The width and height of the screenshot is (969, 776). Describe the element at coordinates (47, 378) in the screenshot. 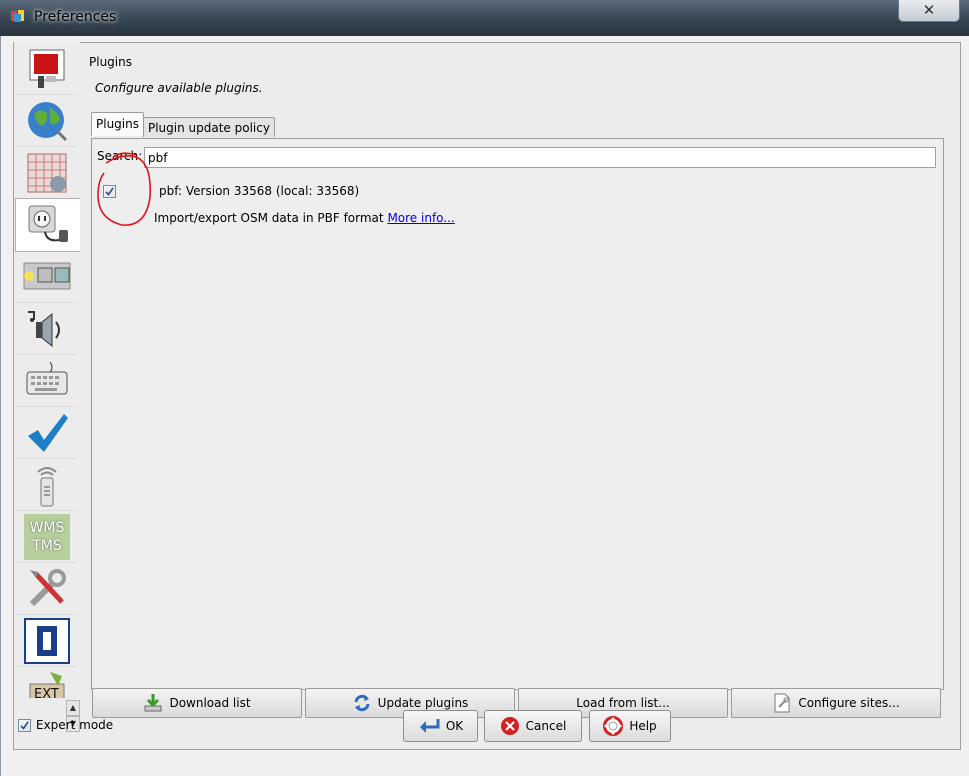

I see `keyboard-icon` at that location.